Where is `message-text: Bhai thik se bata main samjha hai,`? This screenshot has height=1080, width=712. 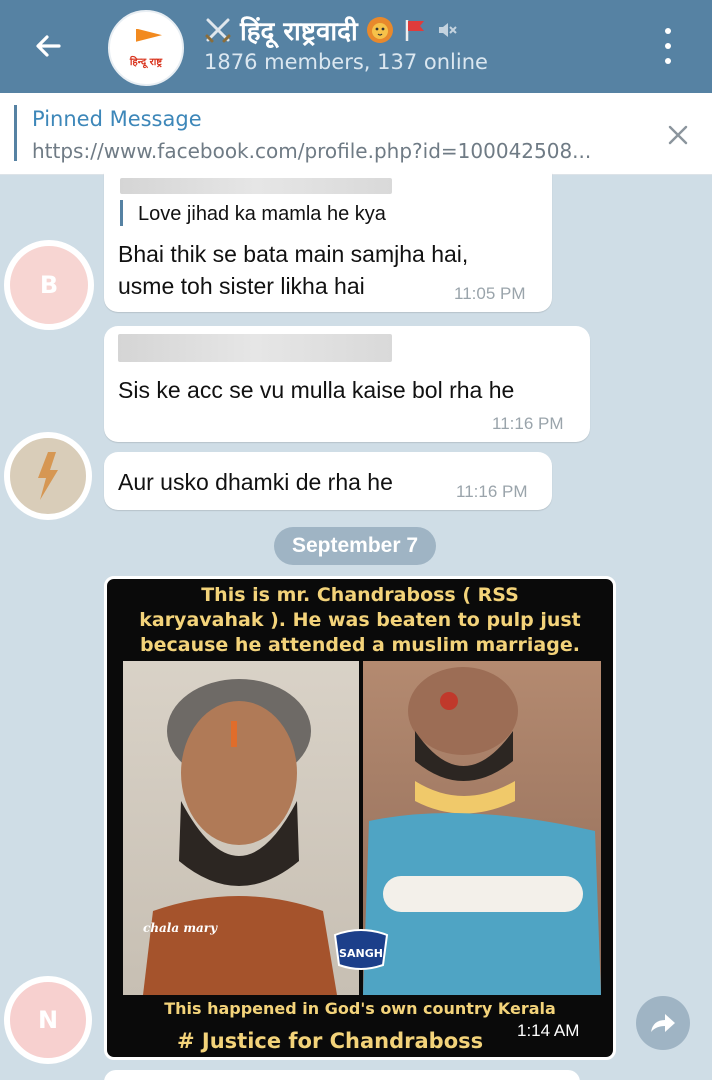 message-text: Bhai thik se bata main samjha hai, is located at coordinates (293, 254).